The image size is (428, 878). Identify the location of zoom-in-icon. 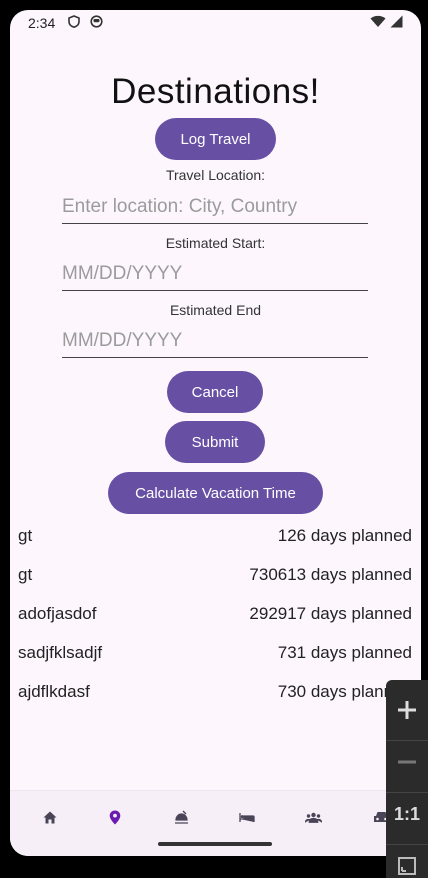
(407, 710).